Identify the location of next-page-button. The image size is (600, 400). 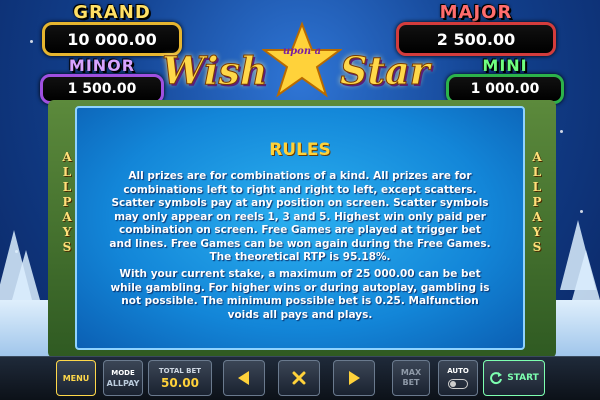
(354, 378).